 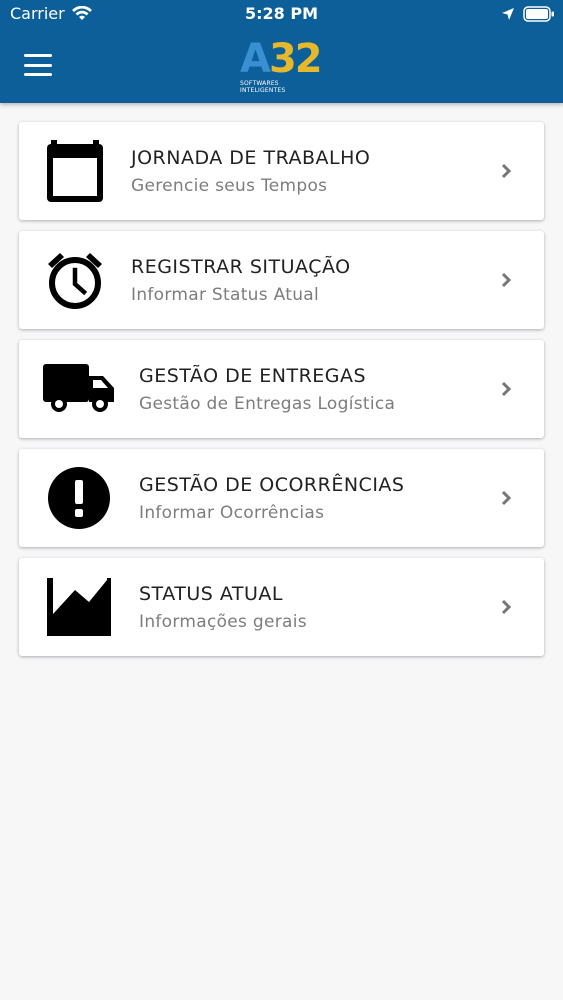 I want to click on alarm-clock-icon, so click(x=75, y=281).